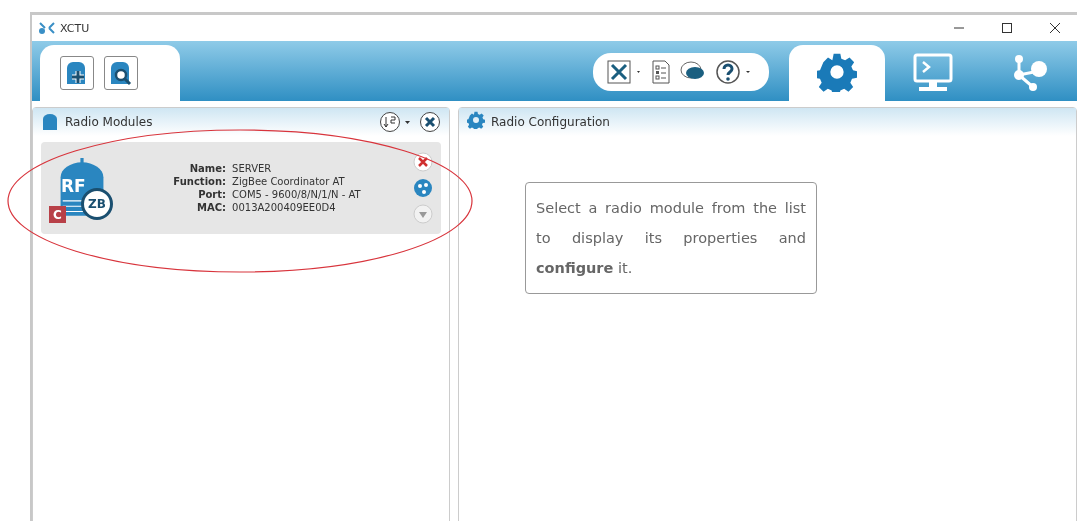 This screenshot has width=1077, height=521. I want to click on perspective-tab, so click(837, 73).